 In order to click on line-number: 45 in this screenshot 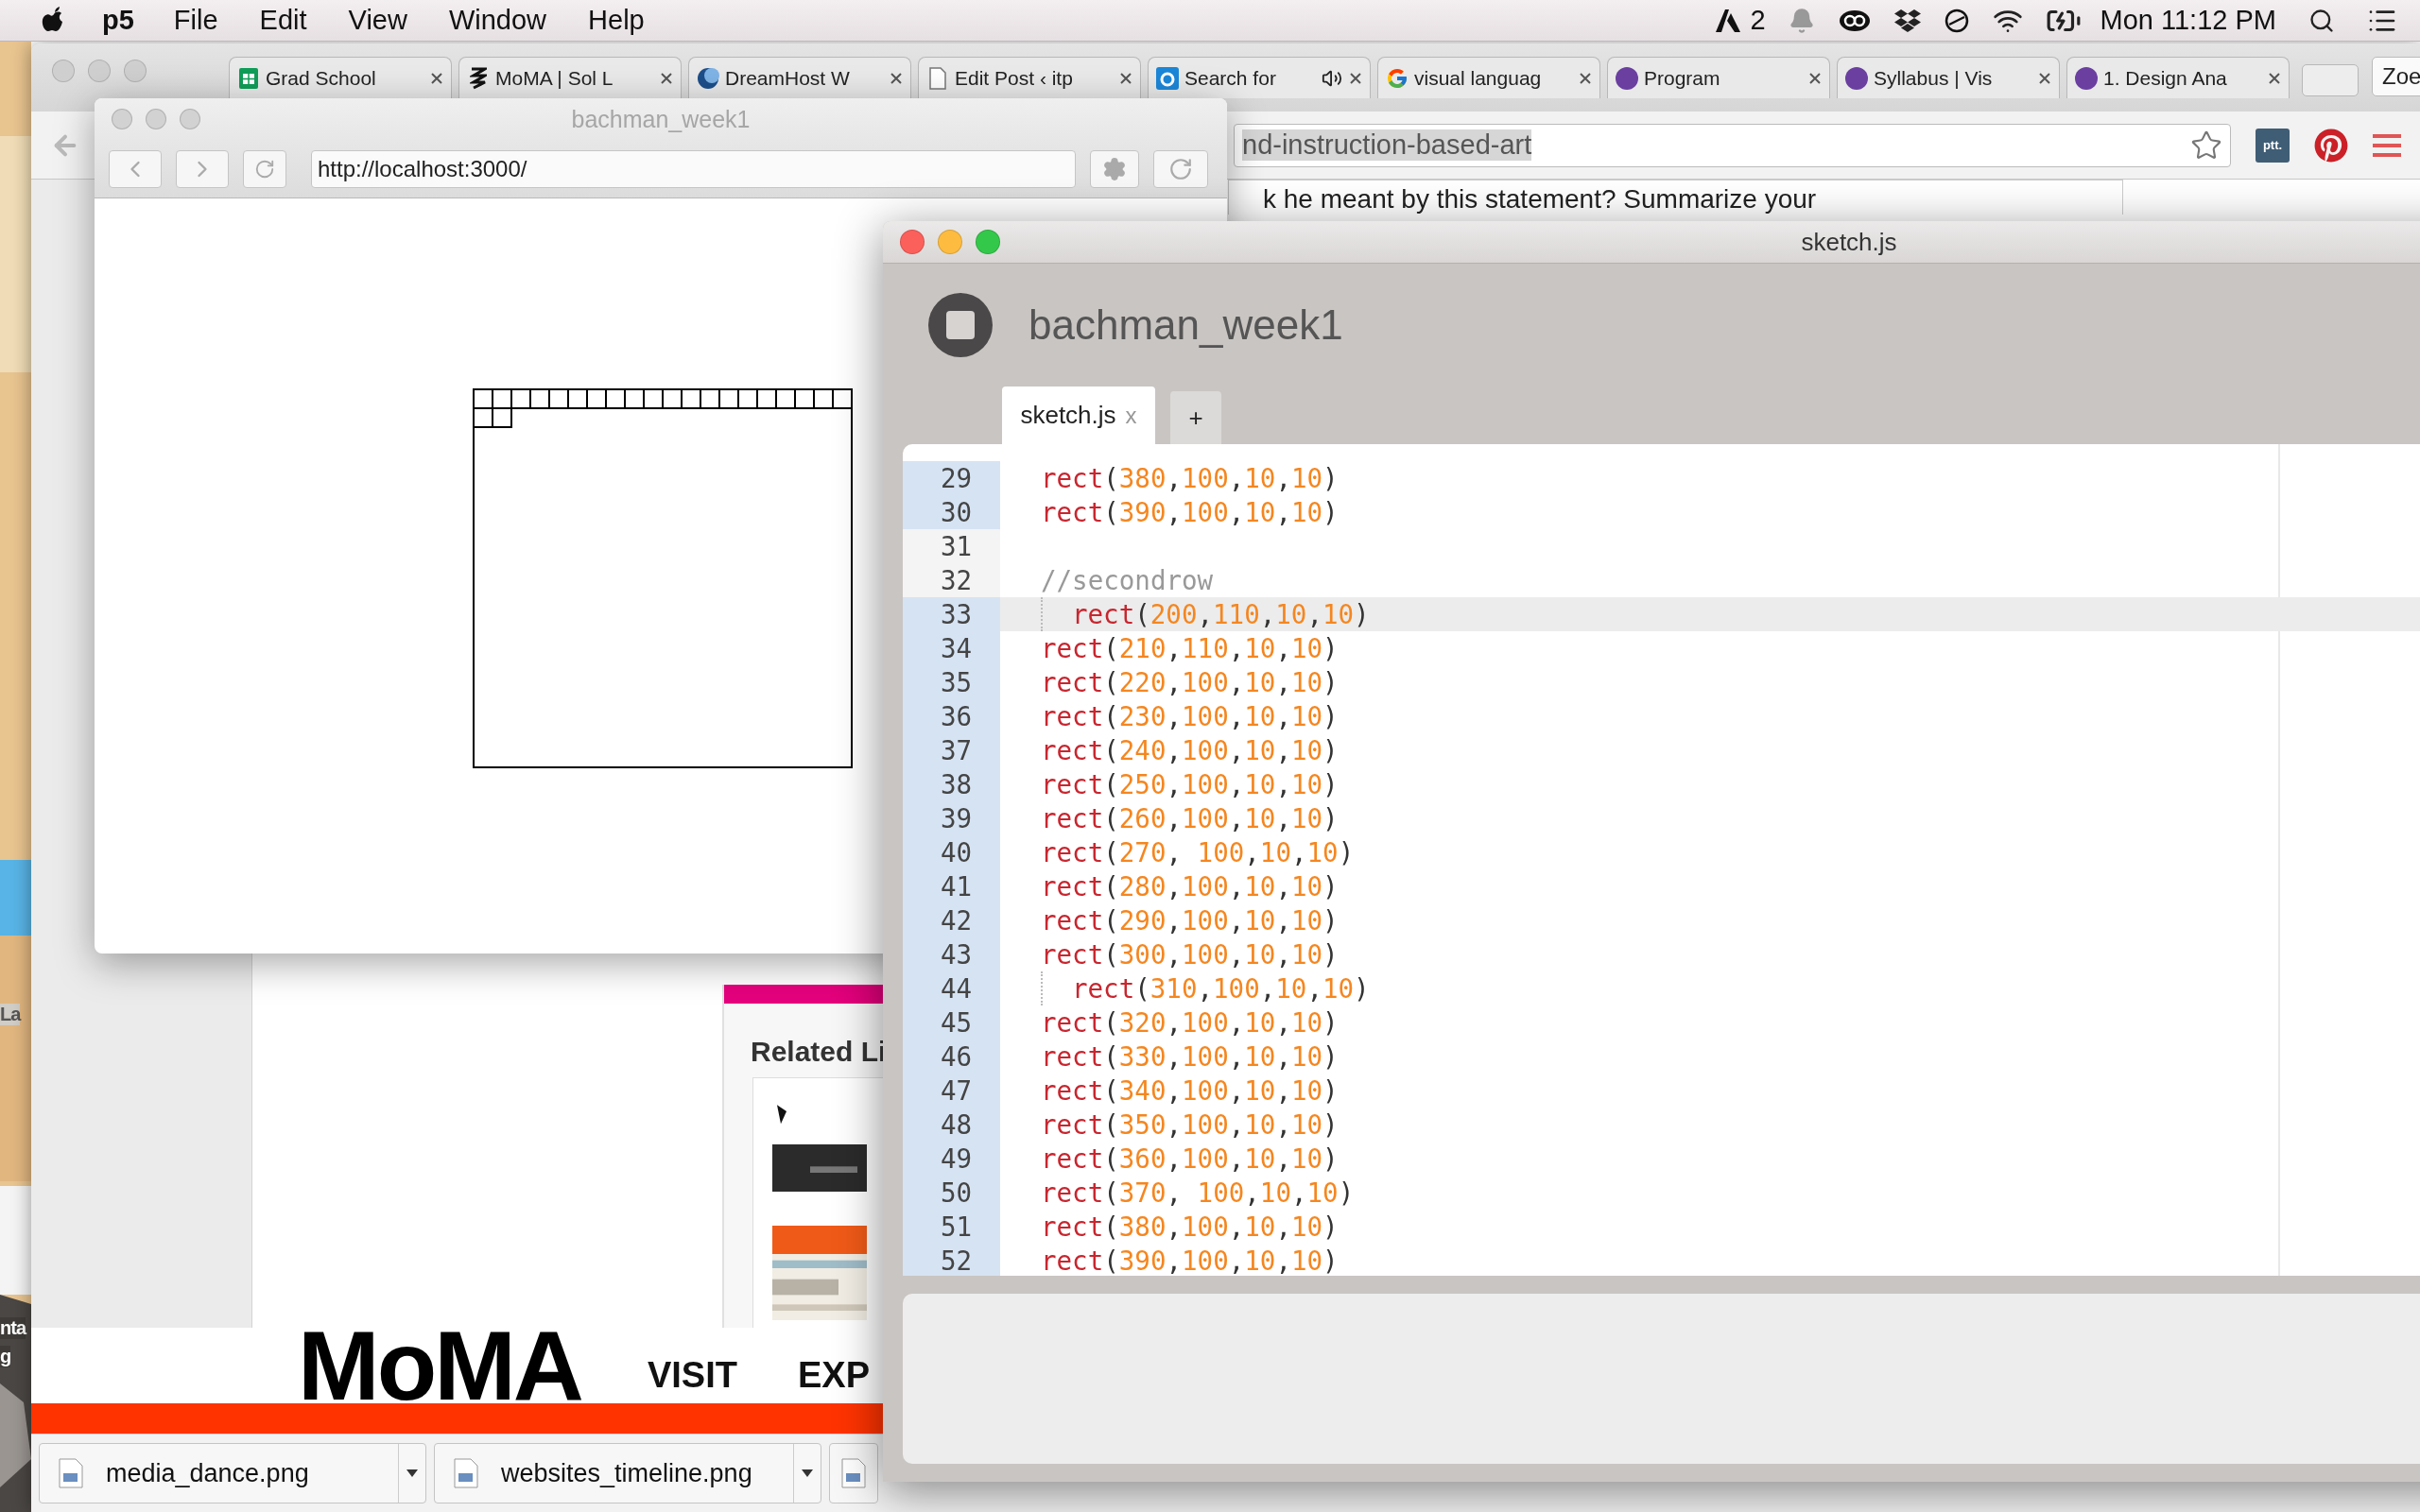, I will do `click(952, 1022)`.